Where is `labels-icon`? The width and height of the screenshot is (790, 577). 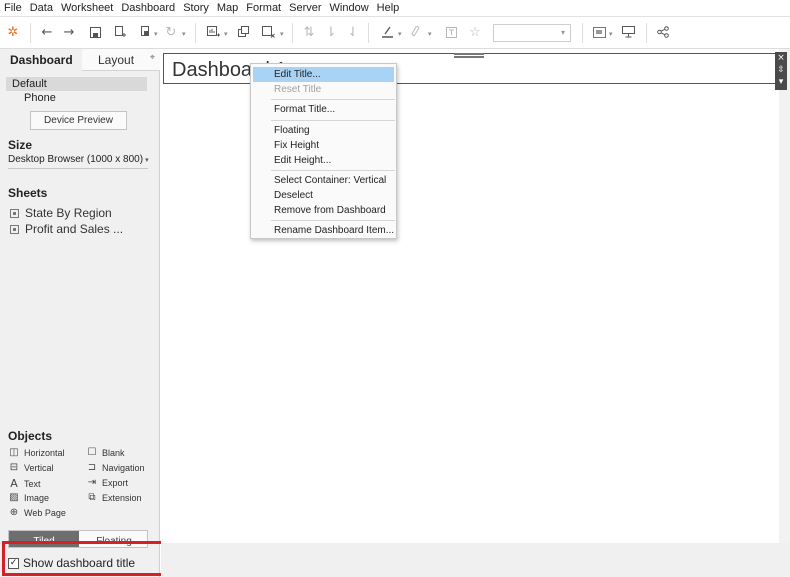 labels-icon is located at coordinates (451, 32).